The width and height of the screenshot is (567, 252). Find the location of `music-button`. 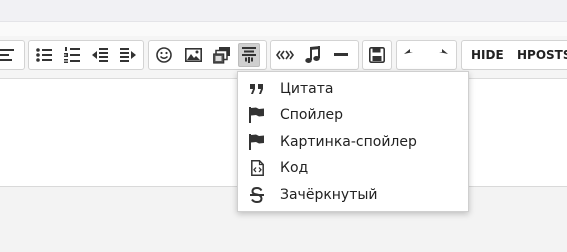

music-button is located at coordinates (313, 55).